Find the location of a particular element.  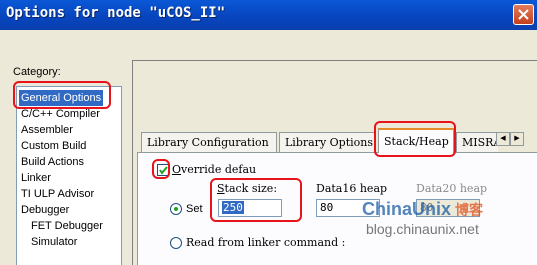

set-radio is located at coordinates (176, 209).